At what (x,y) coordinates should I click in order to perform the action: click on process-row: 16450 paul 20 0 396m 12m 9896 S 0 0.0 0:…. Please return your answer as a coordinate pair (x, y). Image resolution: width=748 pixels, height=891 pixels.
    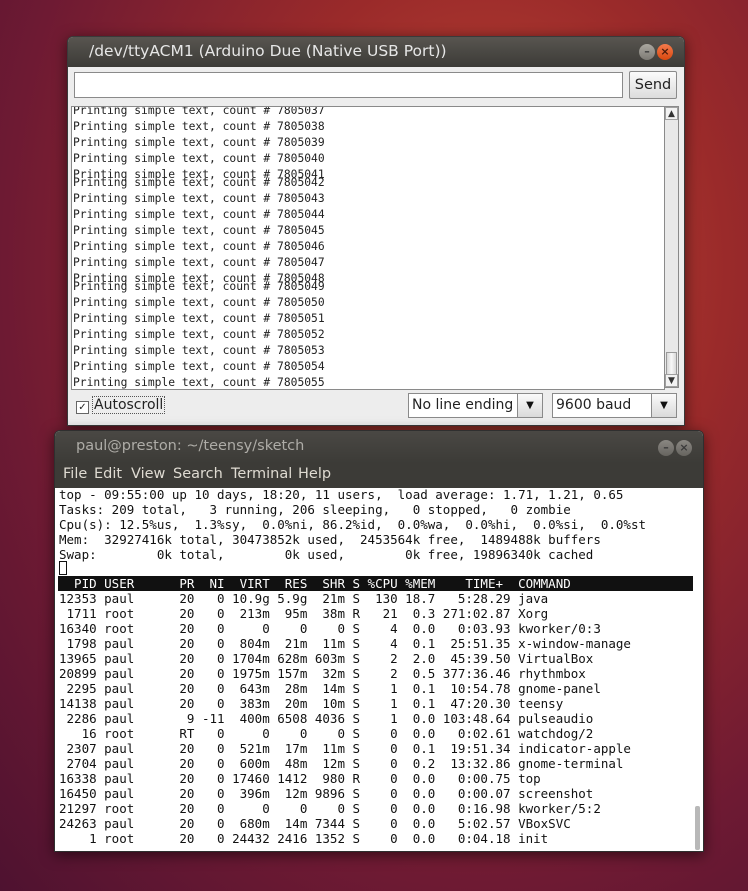
    Looking at the image, I should click on (326, 793).